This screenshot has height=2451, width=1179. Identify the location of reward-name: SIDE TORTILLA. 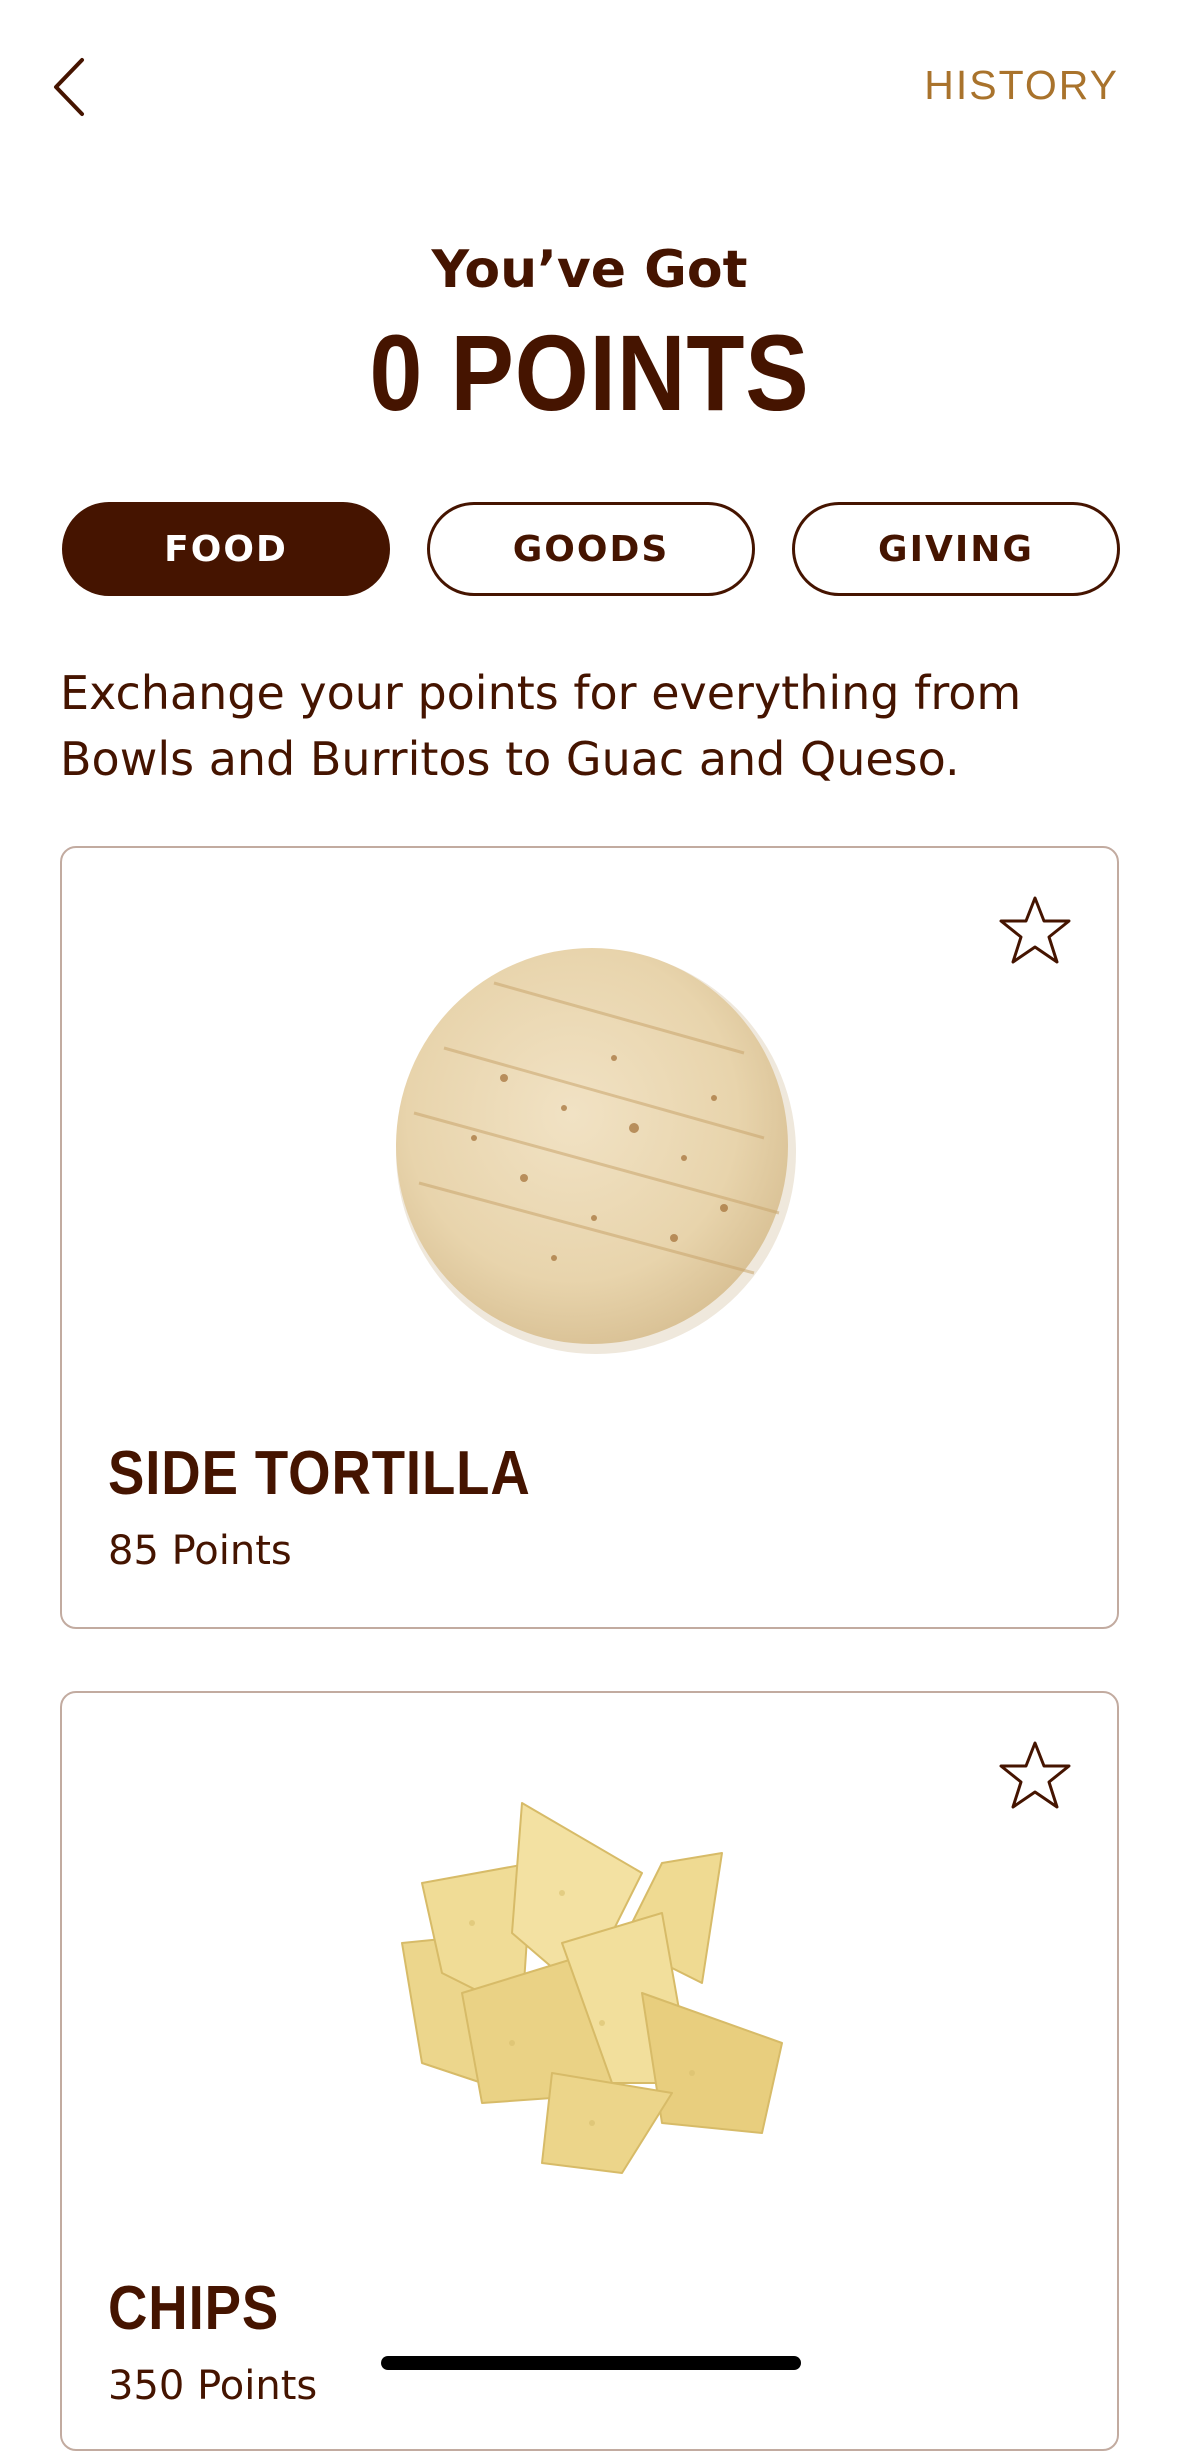
(319, 1473).